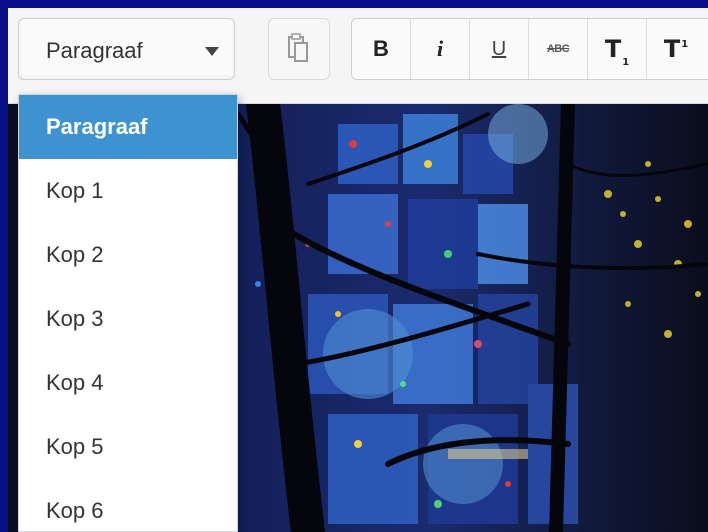 Image resolution: width=708 pixels, height=532 pixels. What do you see at coordinates (128, 255) in the screenshot?
I see `dropdown-item-kop-2: Kop 2` at bounding box center [128, 255].